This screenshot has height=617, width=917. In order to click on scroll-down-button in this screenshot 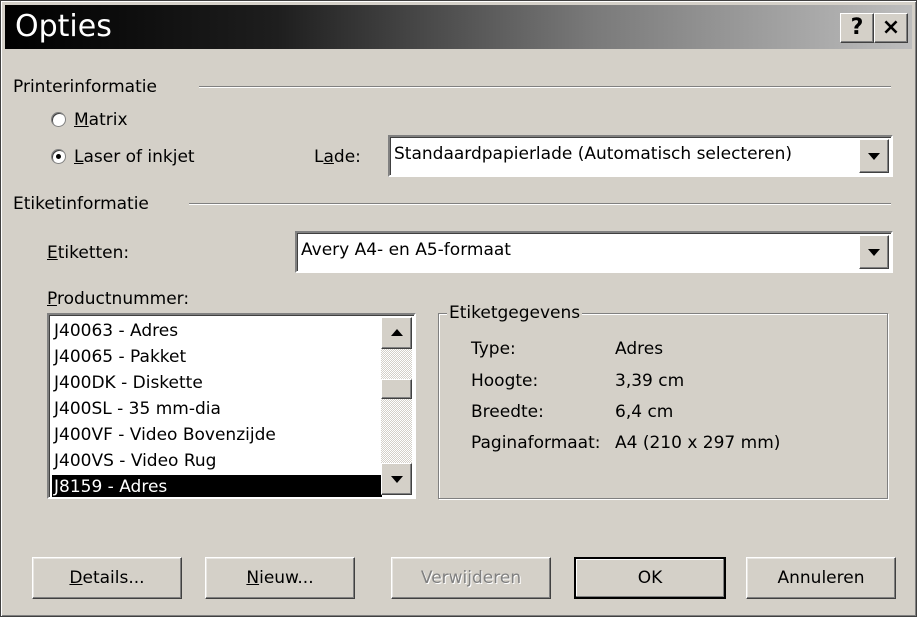, I will do `click(396, 479)`.